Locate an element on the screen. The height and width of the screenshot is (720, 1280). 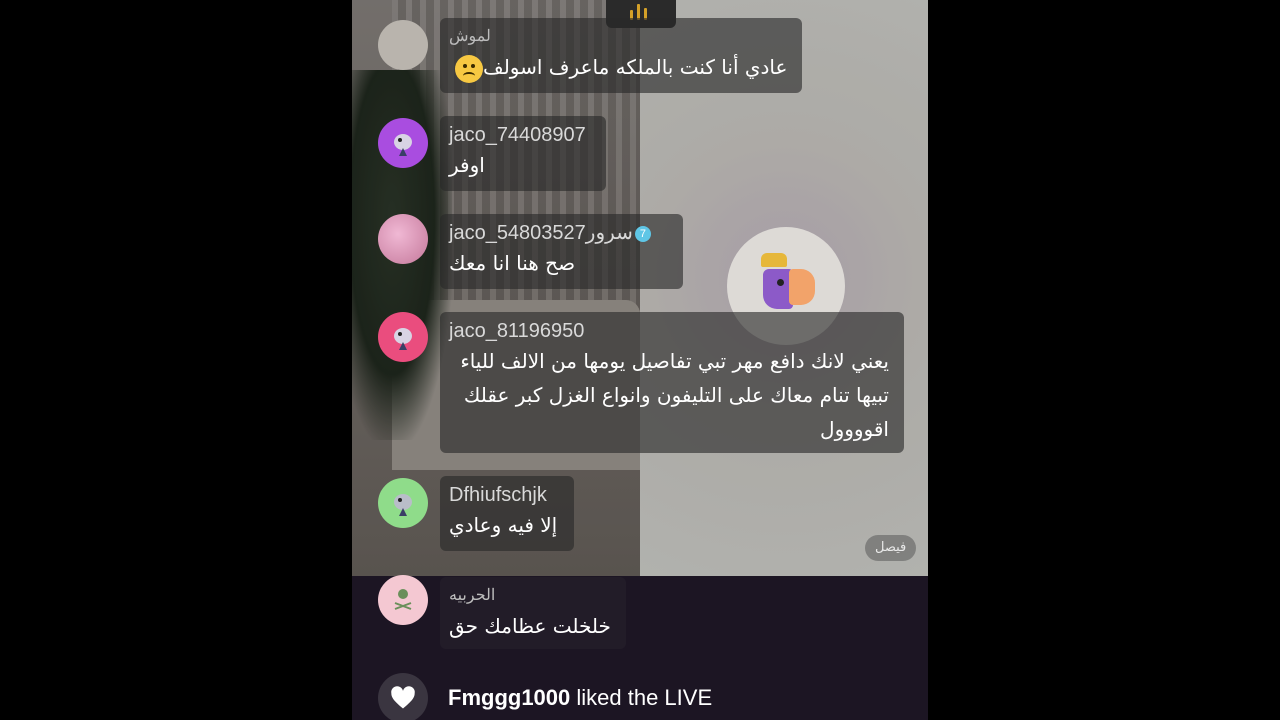
comment-item: Dfhiufschjk إلا فيه وعادي is located at coordinates (640, 516).